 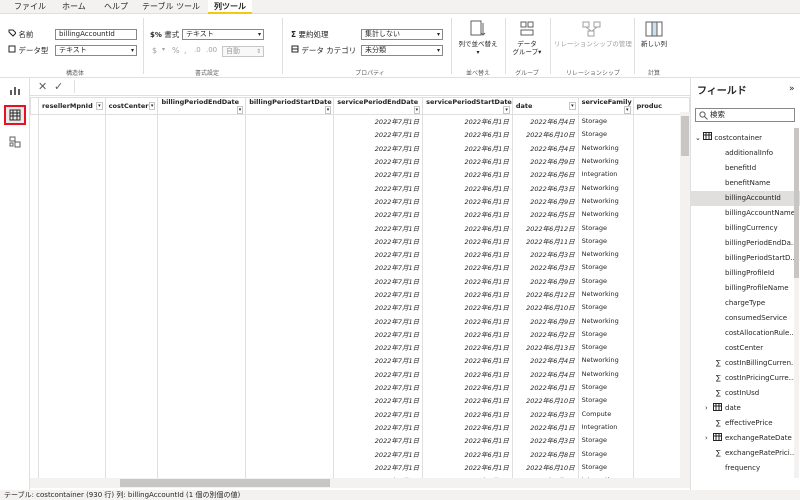 What do you see at coordinates (745, 273) in the screenshot?
I see `field-item: billingProfileId` at bounding box center [745, 273].